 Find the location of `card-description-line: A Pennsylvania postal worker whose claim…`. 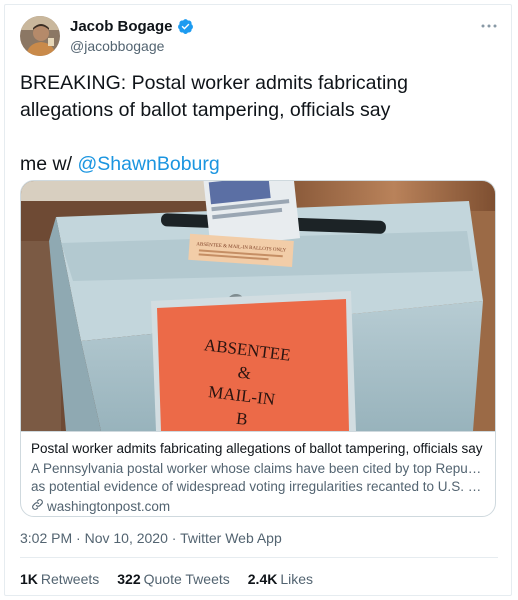

card-description-line: A Pennsylvania postal worker whose claim… is located at coordinates (259, 468).